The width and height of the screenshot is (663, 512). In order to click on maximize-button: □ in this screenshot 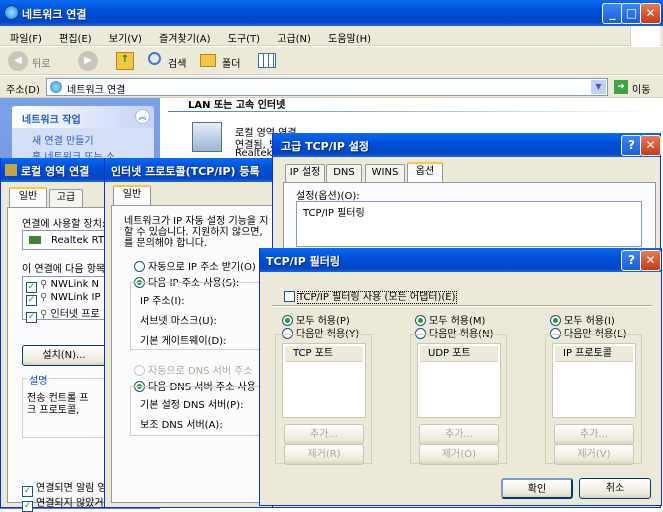, I will do `click(631, 13)`.